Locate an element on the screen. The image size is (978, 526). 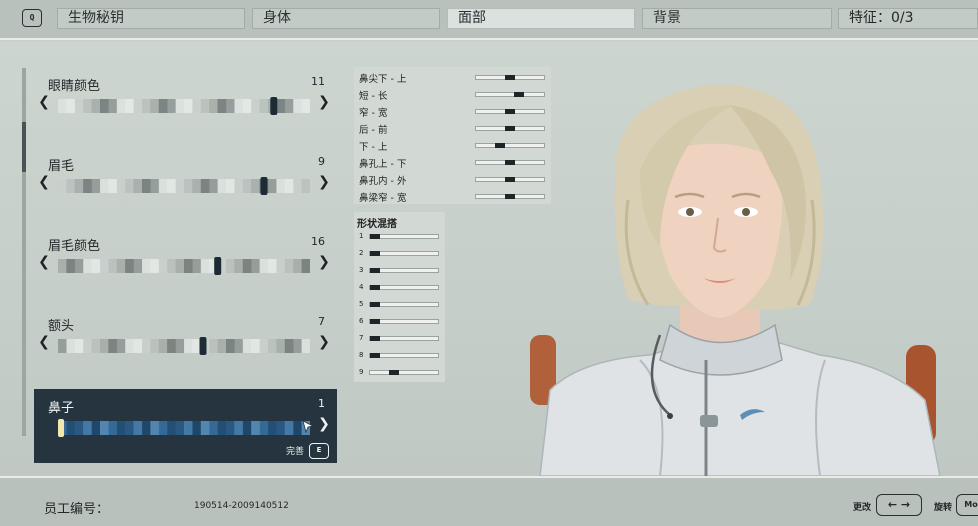
nose-param-row: 鼻梁窄 - 宽 is located at coordinates (453, 196).